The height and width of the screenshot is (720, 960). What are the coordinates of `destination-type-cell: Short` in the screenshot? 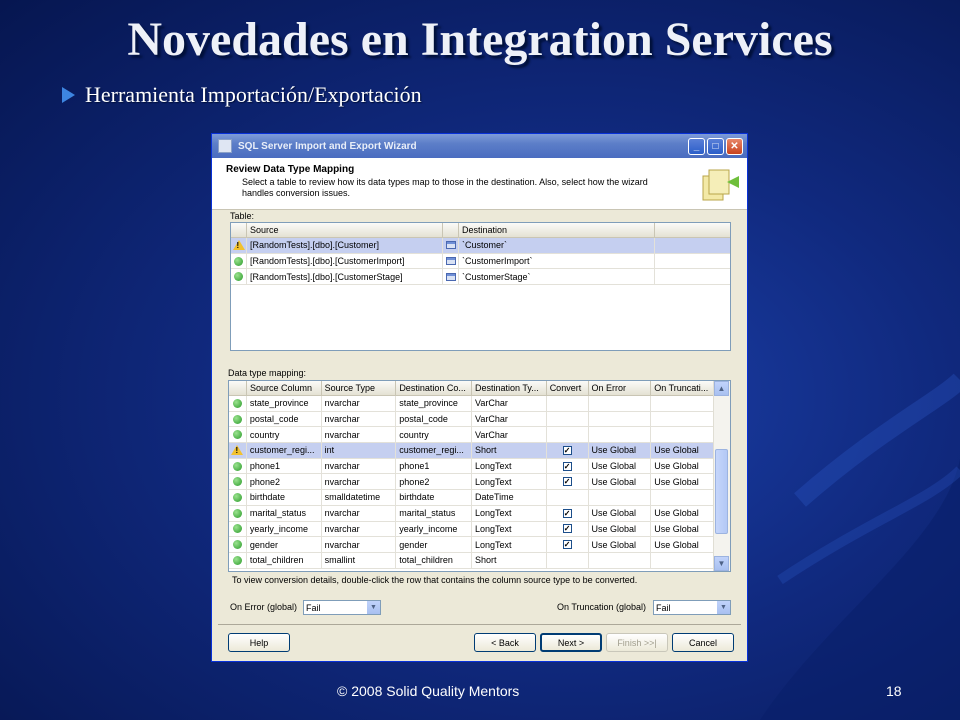 It's located at (509, 560).